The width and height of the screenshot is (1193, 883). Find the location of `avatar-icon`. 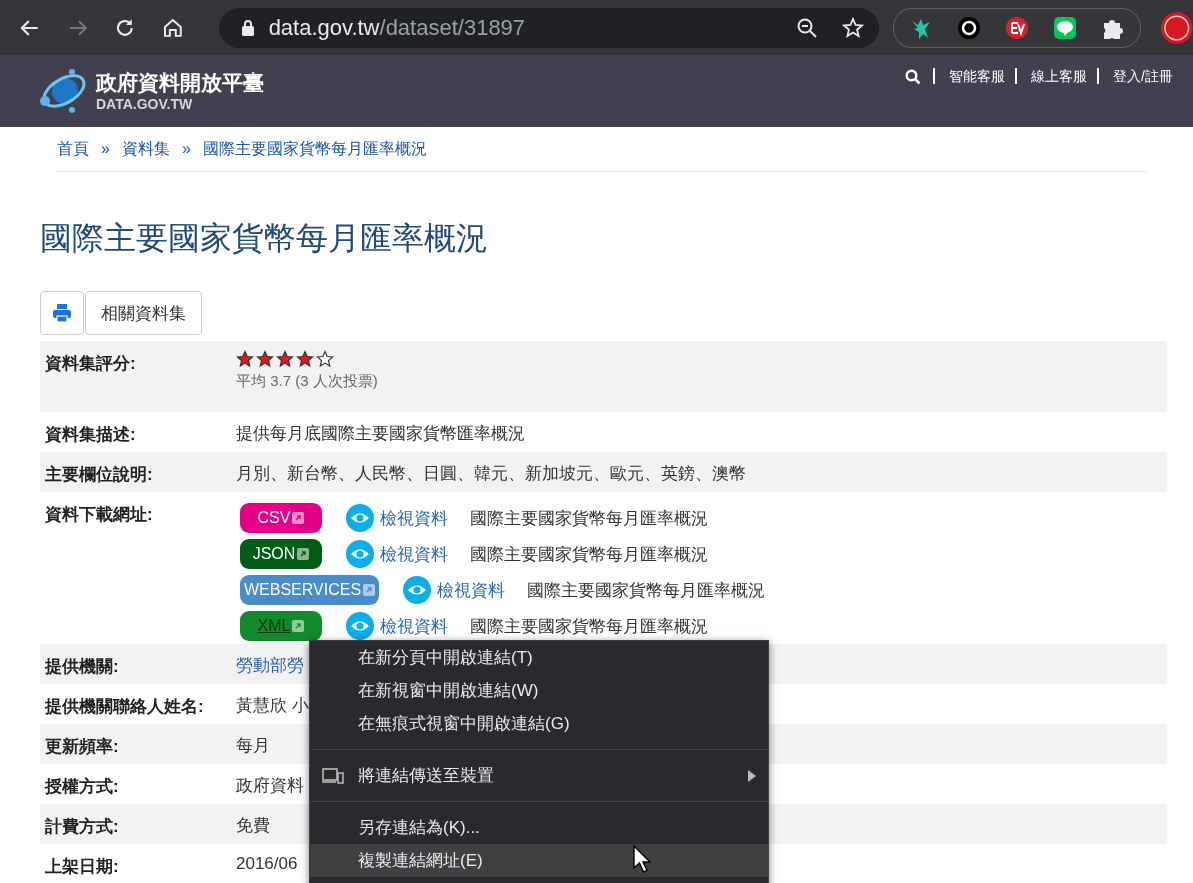

avatar-icon is located at coordinates (1177, 27).